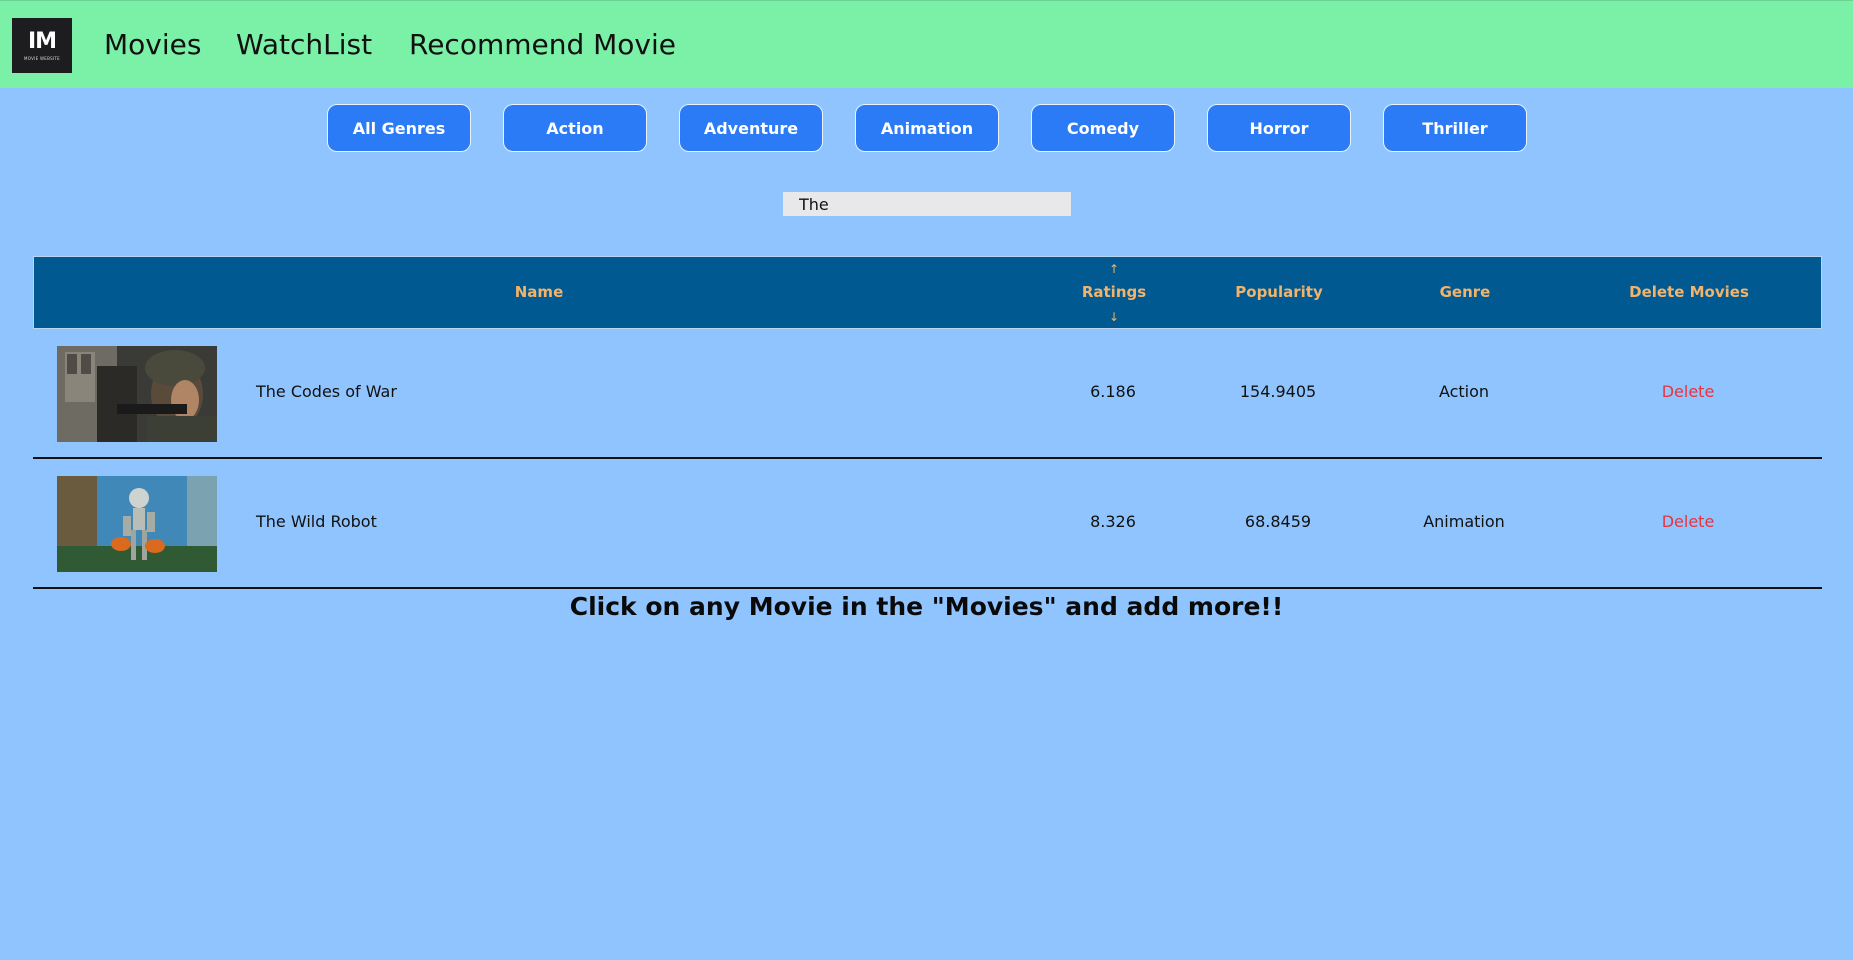 This screenshot has height=960, width=1853. I want to click on sort-ascending-icon: ↑, so click(1114, 269).